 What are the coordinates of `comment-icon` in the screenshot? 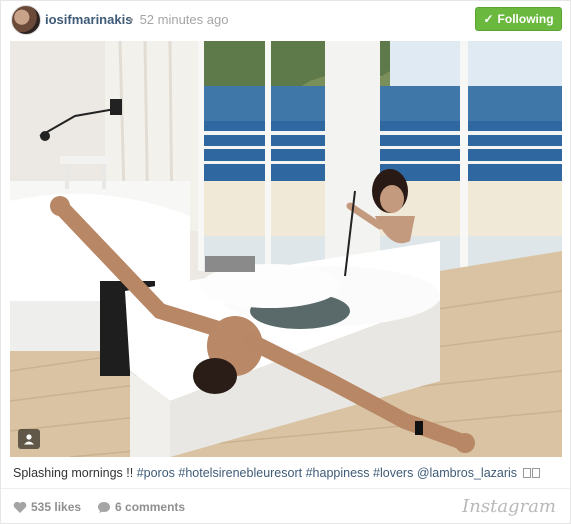 It's located at (104, 507).